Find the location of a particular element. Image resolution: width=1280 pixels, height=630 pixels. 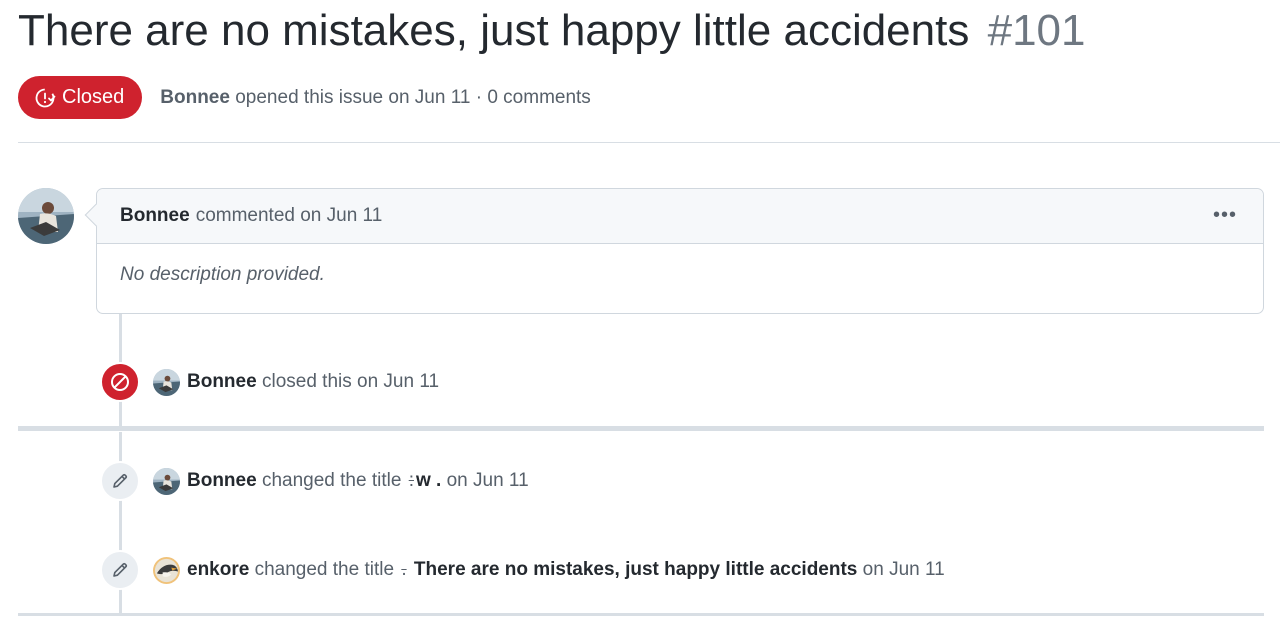

comment-author-link: Bonnee is located at coordinates (155, 215).